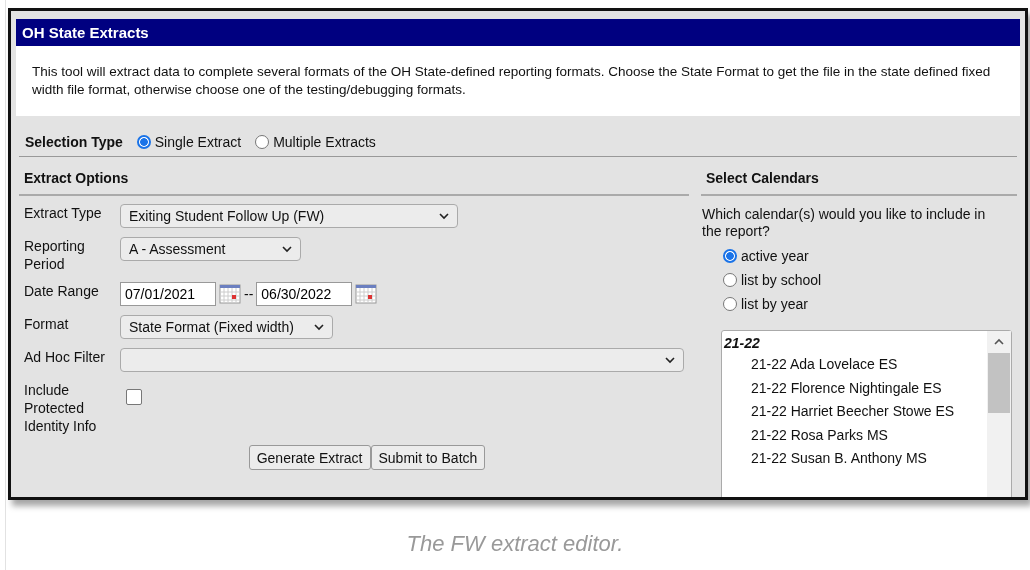  Describe the element at coordinates (859, 176) in the screenshot. I see `section-heading: Select Calendars` at that location.